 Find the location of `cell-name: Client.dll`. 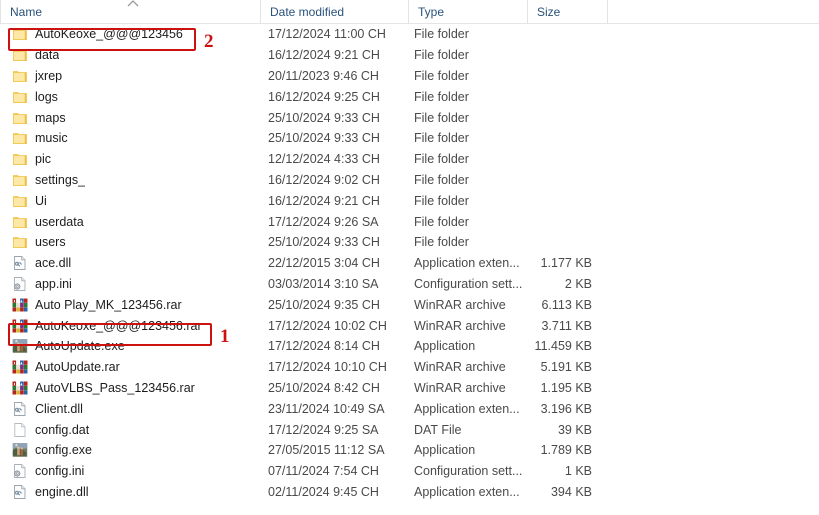

cell-name: Client.dll is located at coordinates (136, 408).